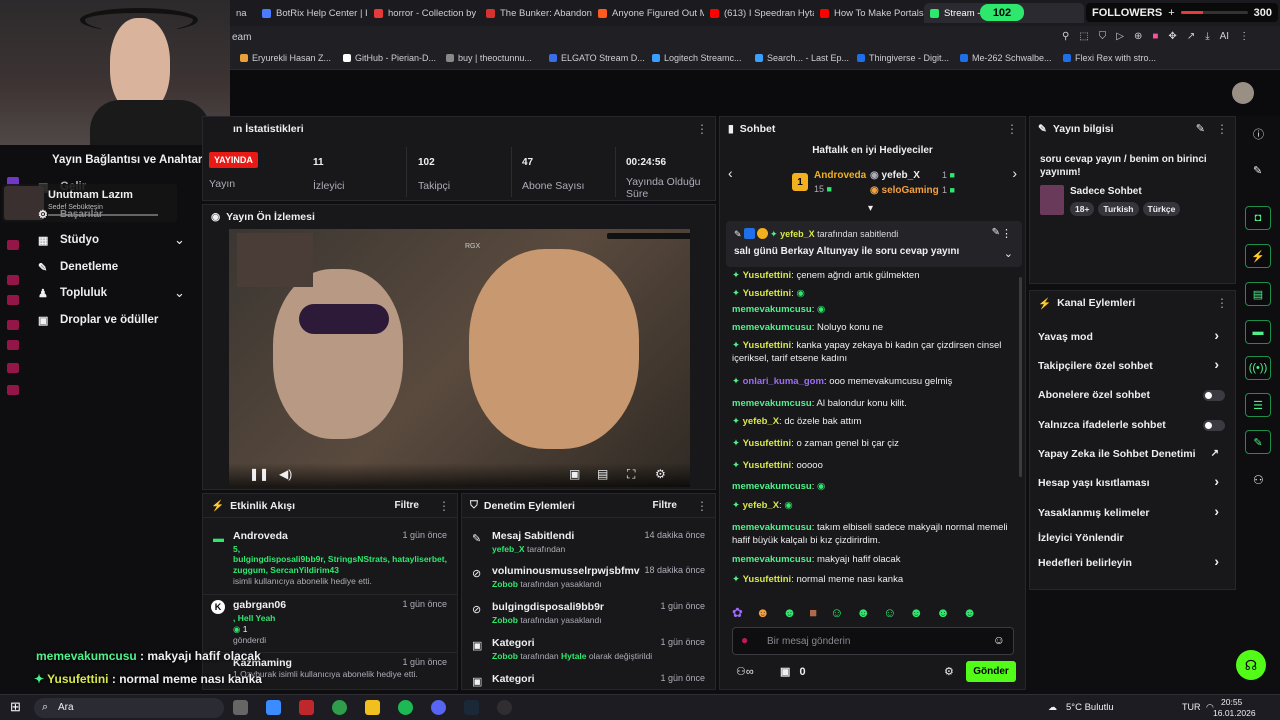  Describe the element at coordinates (536, 13) in the screenshot. I see `browser-tab: The Bunker: Abandon` at that location.